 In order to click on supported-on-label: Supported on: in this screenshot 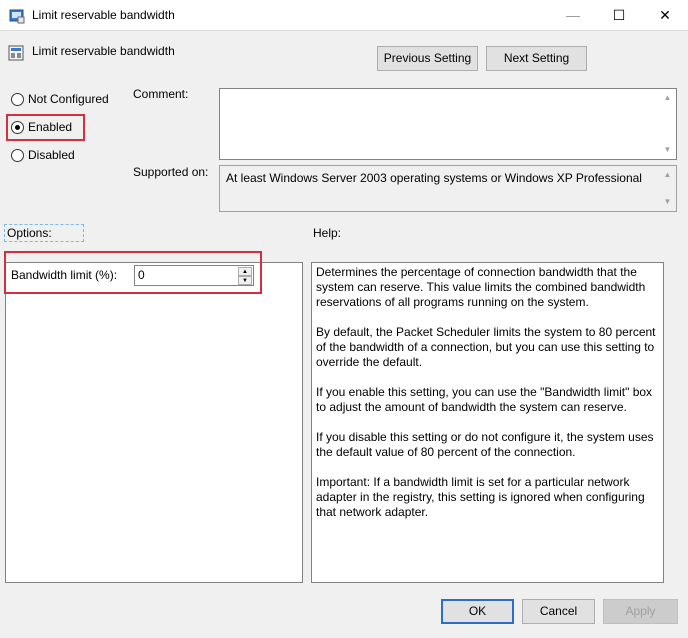, I will do `click(171, 172)`.